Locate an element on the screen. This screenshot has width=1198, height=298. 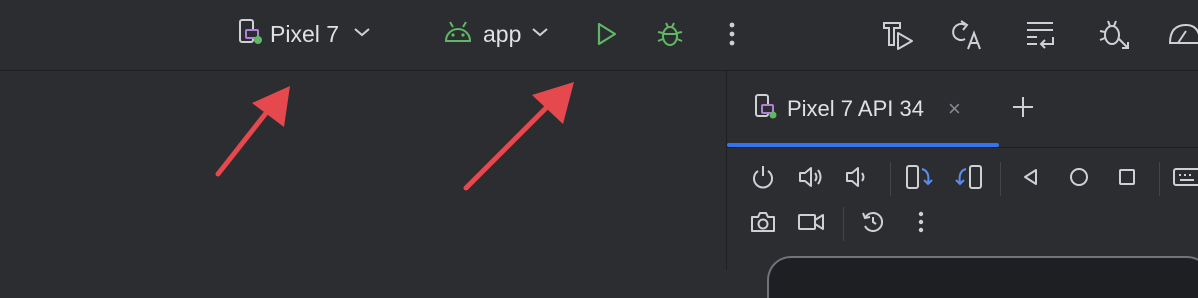
rotate-right-icon is located at coordinates (969, 179).